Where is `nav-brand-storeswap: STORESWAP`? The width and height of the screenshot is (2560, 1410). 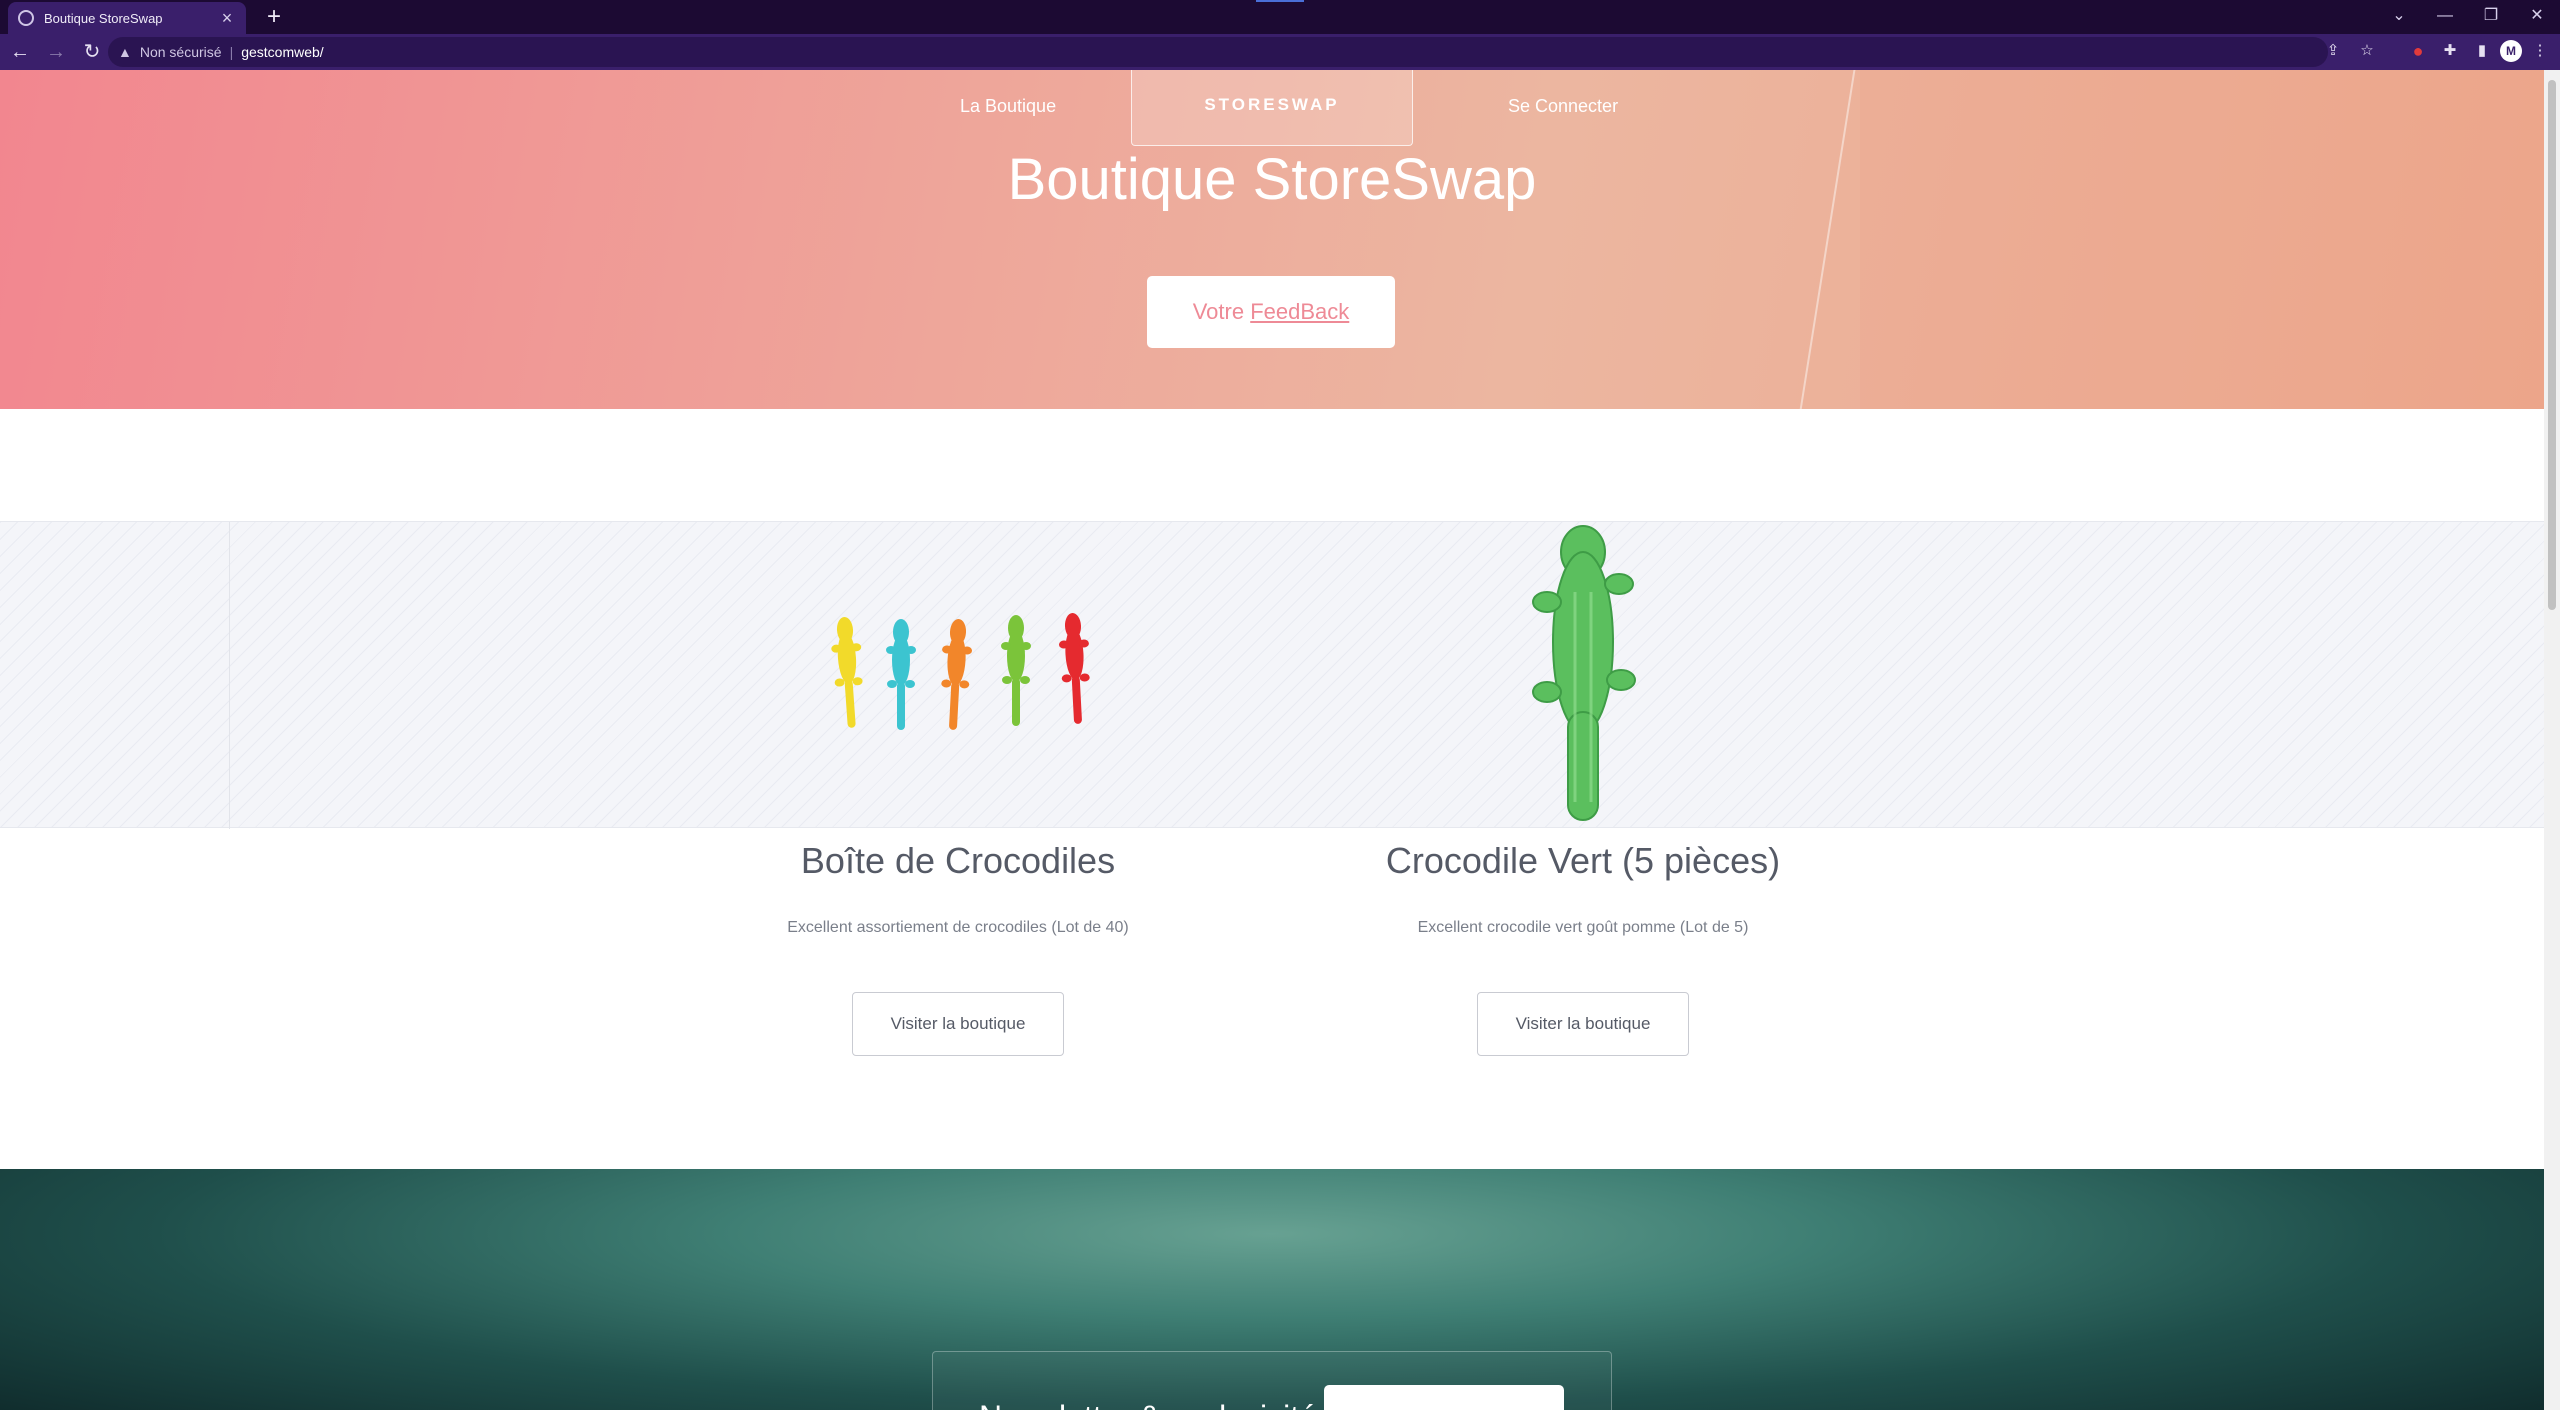
nav-brand-storeswap: STORESWAP is located at coordinates (1272, 108).